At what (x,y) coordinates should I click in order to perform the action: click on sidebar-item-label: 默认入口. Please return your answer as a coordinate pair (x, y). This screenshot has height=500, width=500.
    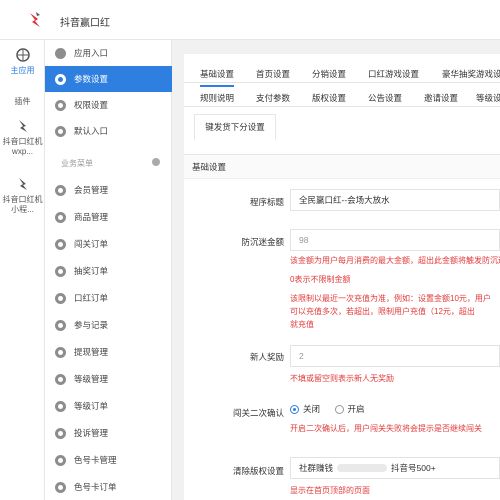
    Looking at the image, I should click on (91, 131).